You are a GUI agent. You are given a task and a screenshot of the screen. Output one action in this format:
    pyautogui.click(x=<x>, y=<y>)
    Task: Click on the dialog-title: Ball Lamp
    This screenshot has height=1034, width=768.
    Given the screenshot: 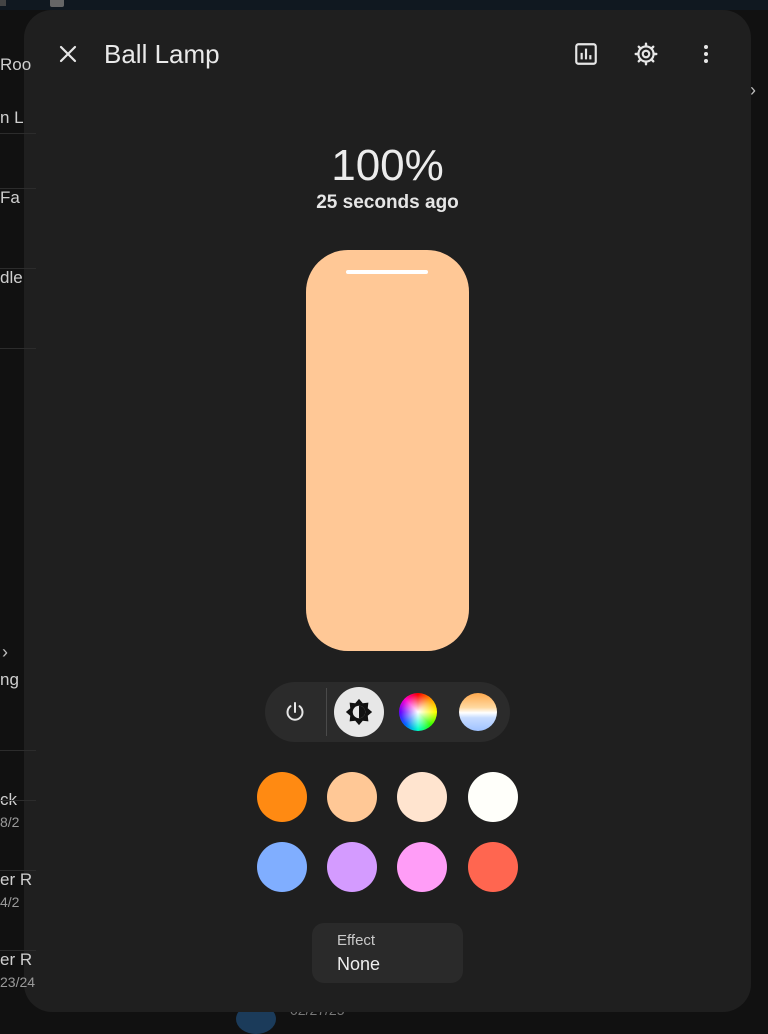 What is the action you would take?
    pyautogui.click(x=162, y=54)
    